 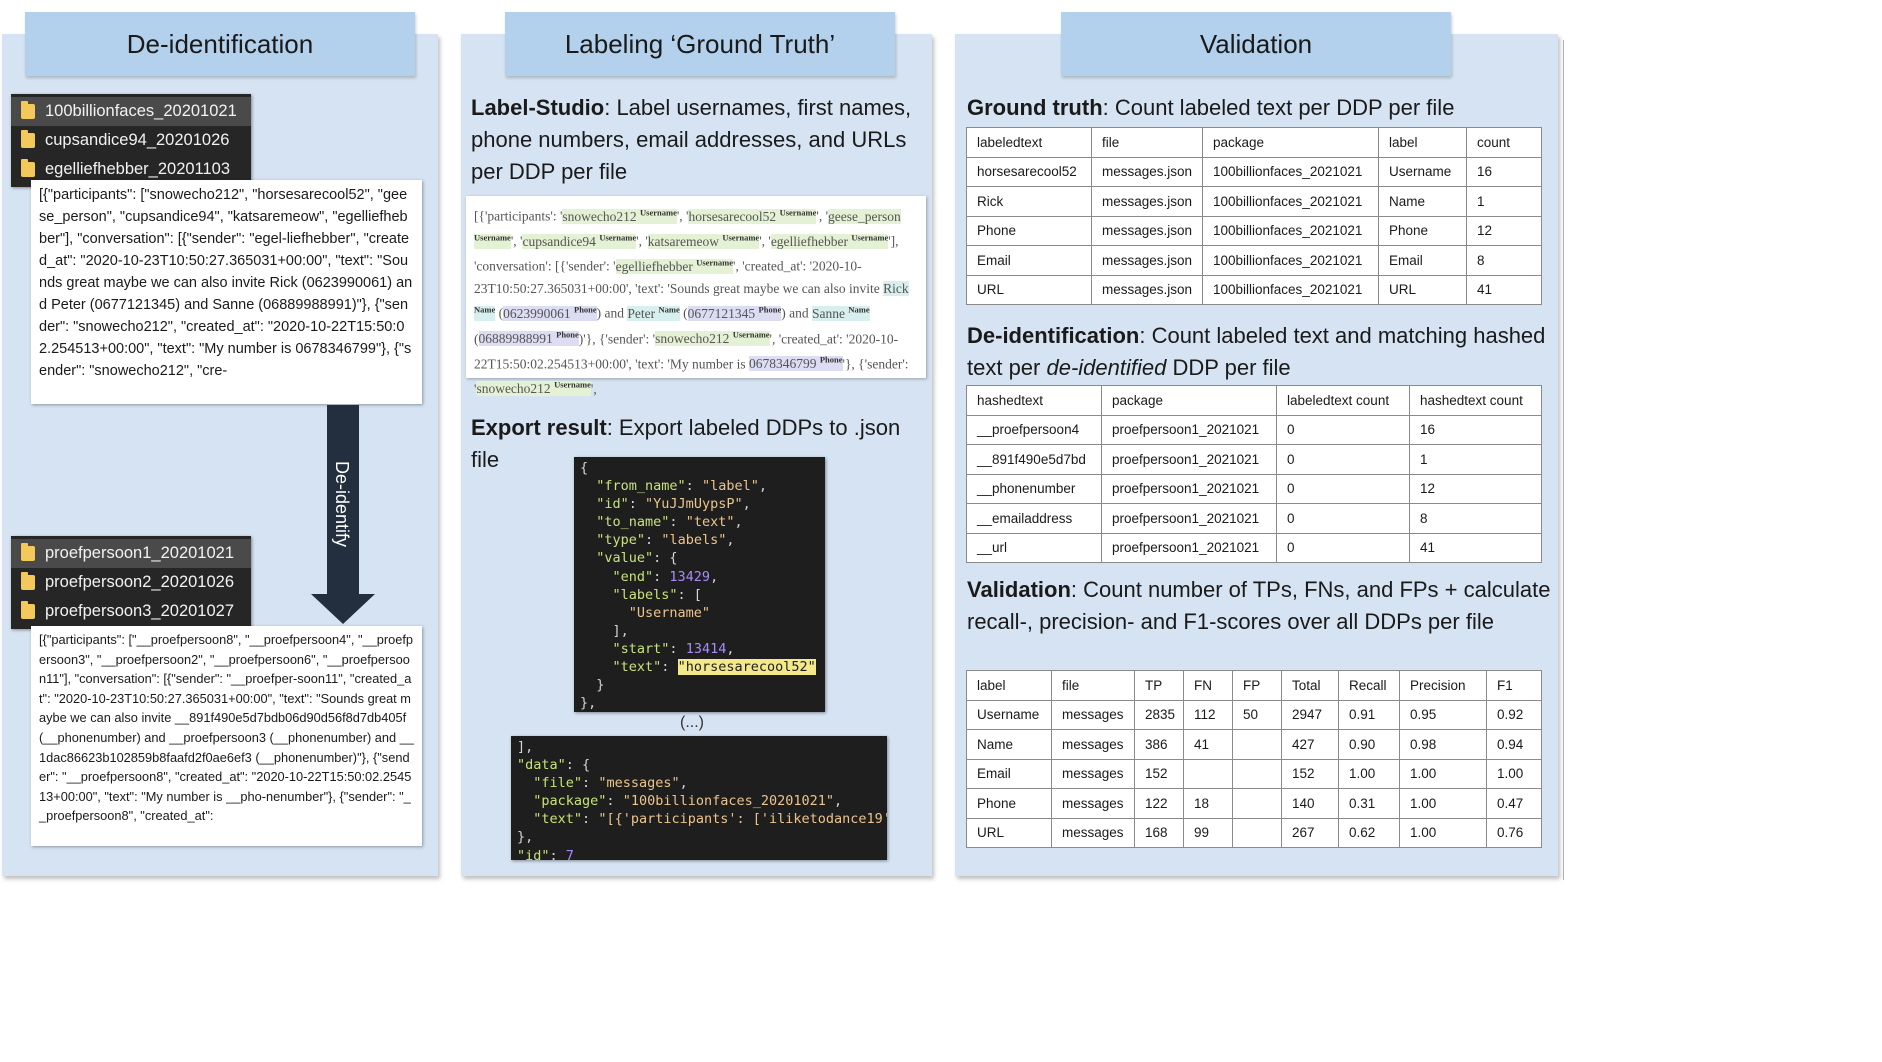 I want to click on deidentification-title: De-identification, so click(x=220, y=44).